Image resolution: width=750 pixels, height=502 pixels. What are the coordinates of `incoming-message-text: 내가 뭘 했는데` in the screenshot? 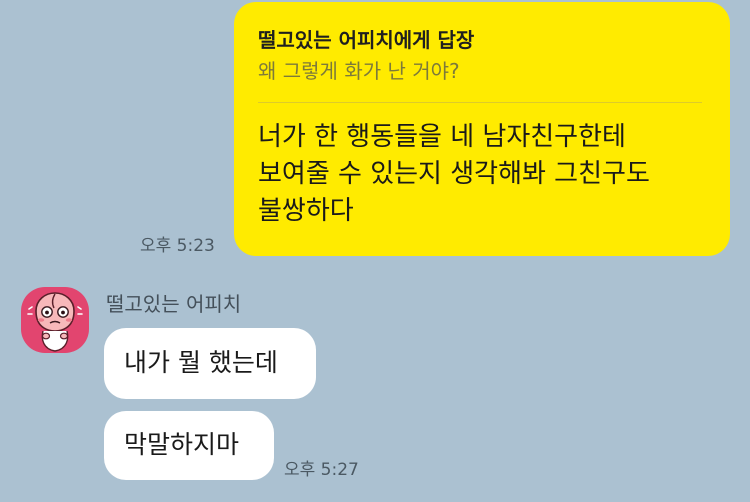 It's located at (201, 362).